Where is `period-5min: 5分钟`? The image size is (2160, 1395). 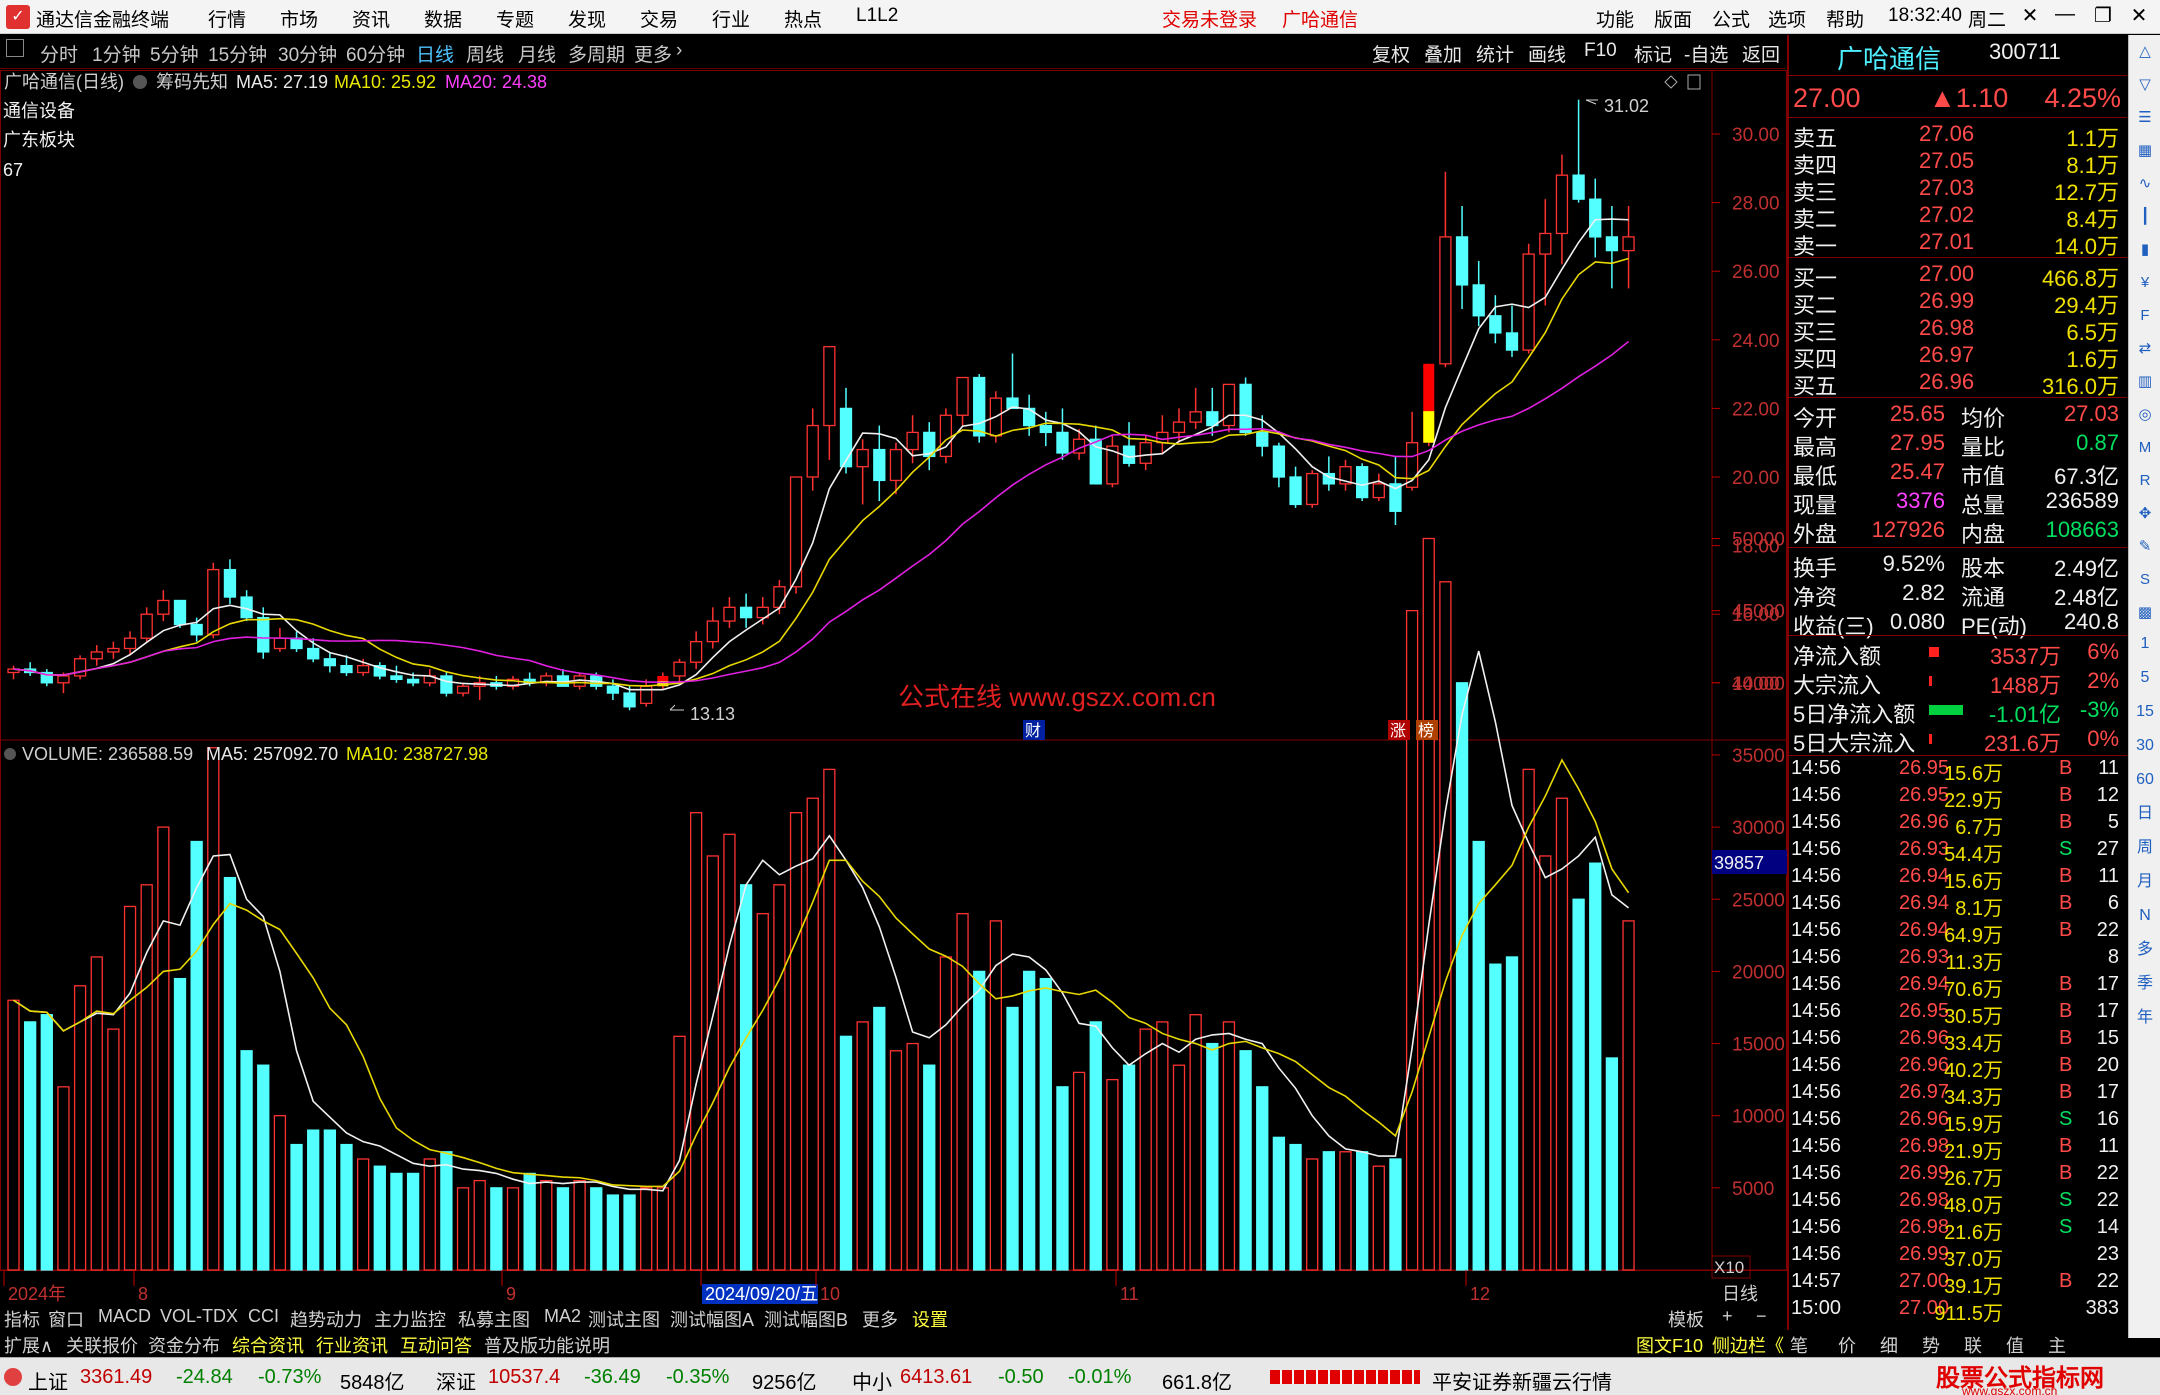 period-5min: 5分钟 is located at coordinates (174, 53).